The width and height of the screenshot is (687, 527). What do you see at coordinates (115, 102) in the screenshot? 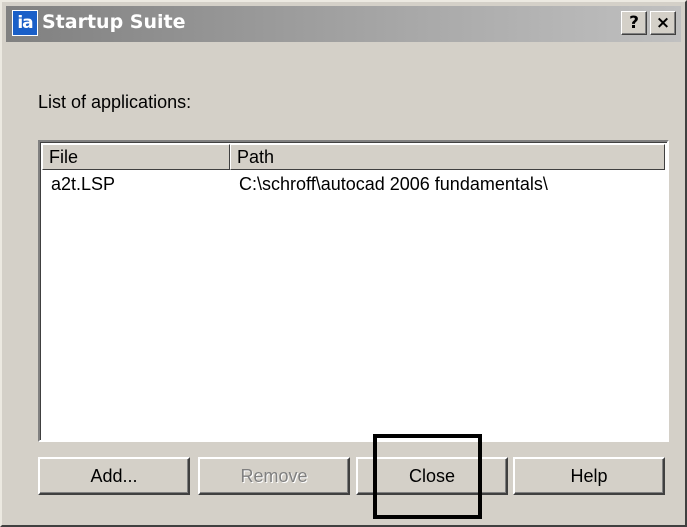
I see `list-of-applications-label: List of applications:` at bounding box center [115, 102].